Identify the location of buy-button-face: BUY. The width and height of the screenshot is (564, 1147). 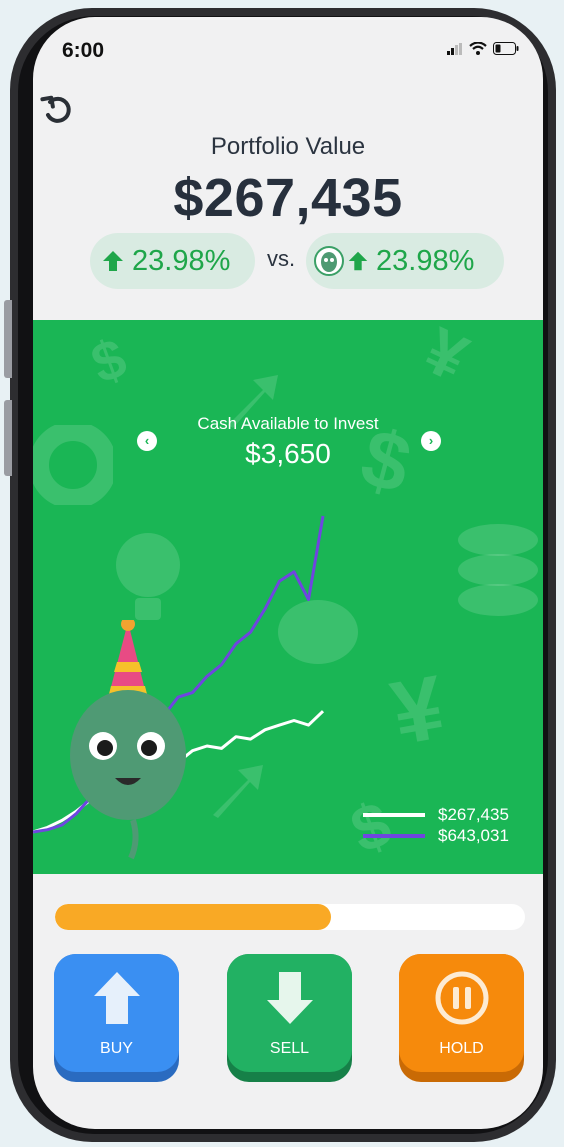
(116, 1013).